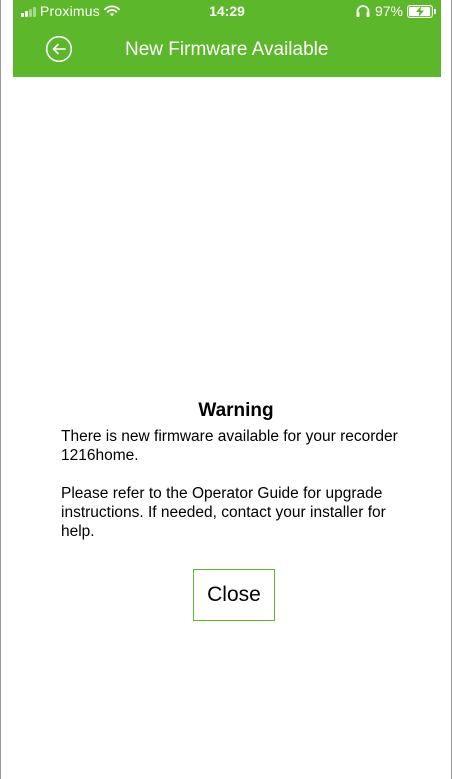 This screenshot has height=779, width=452. What do you see at coordinates (388, 11) in the screenshot?
I see `battery-percent: 97%` at bounding box center [388, 11].